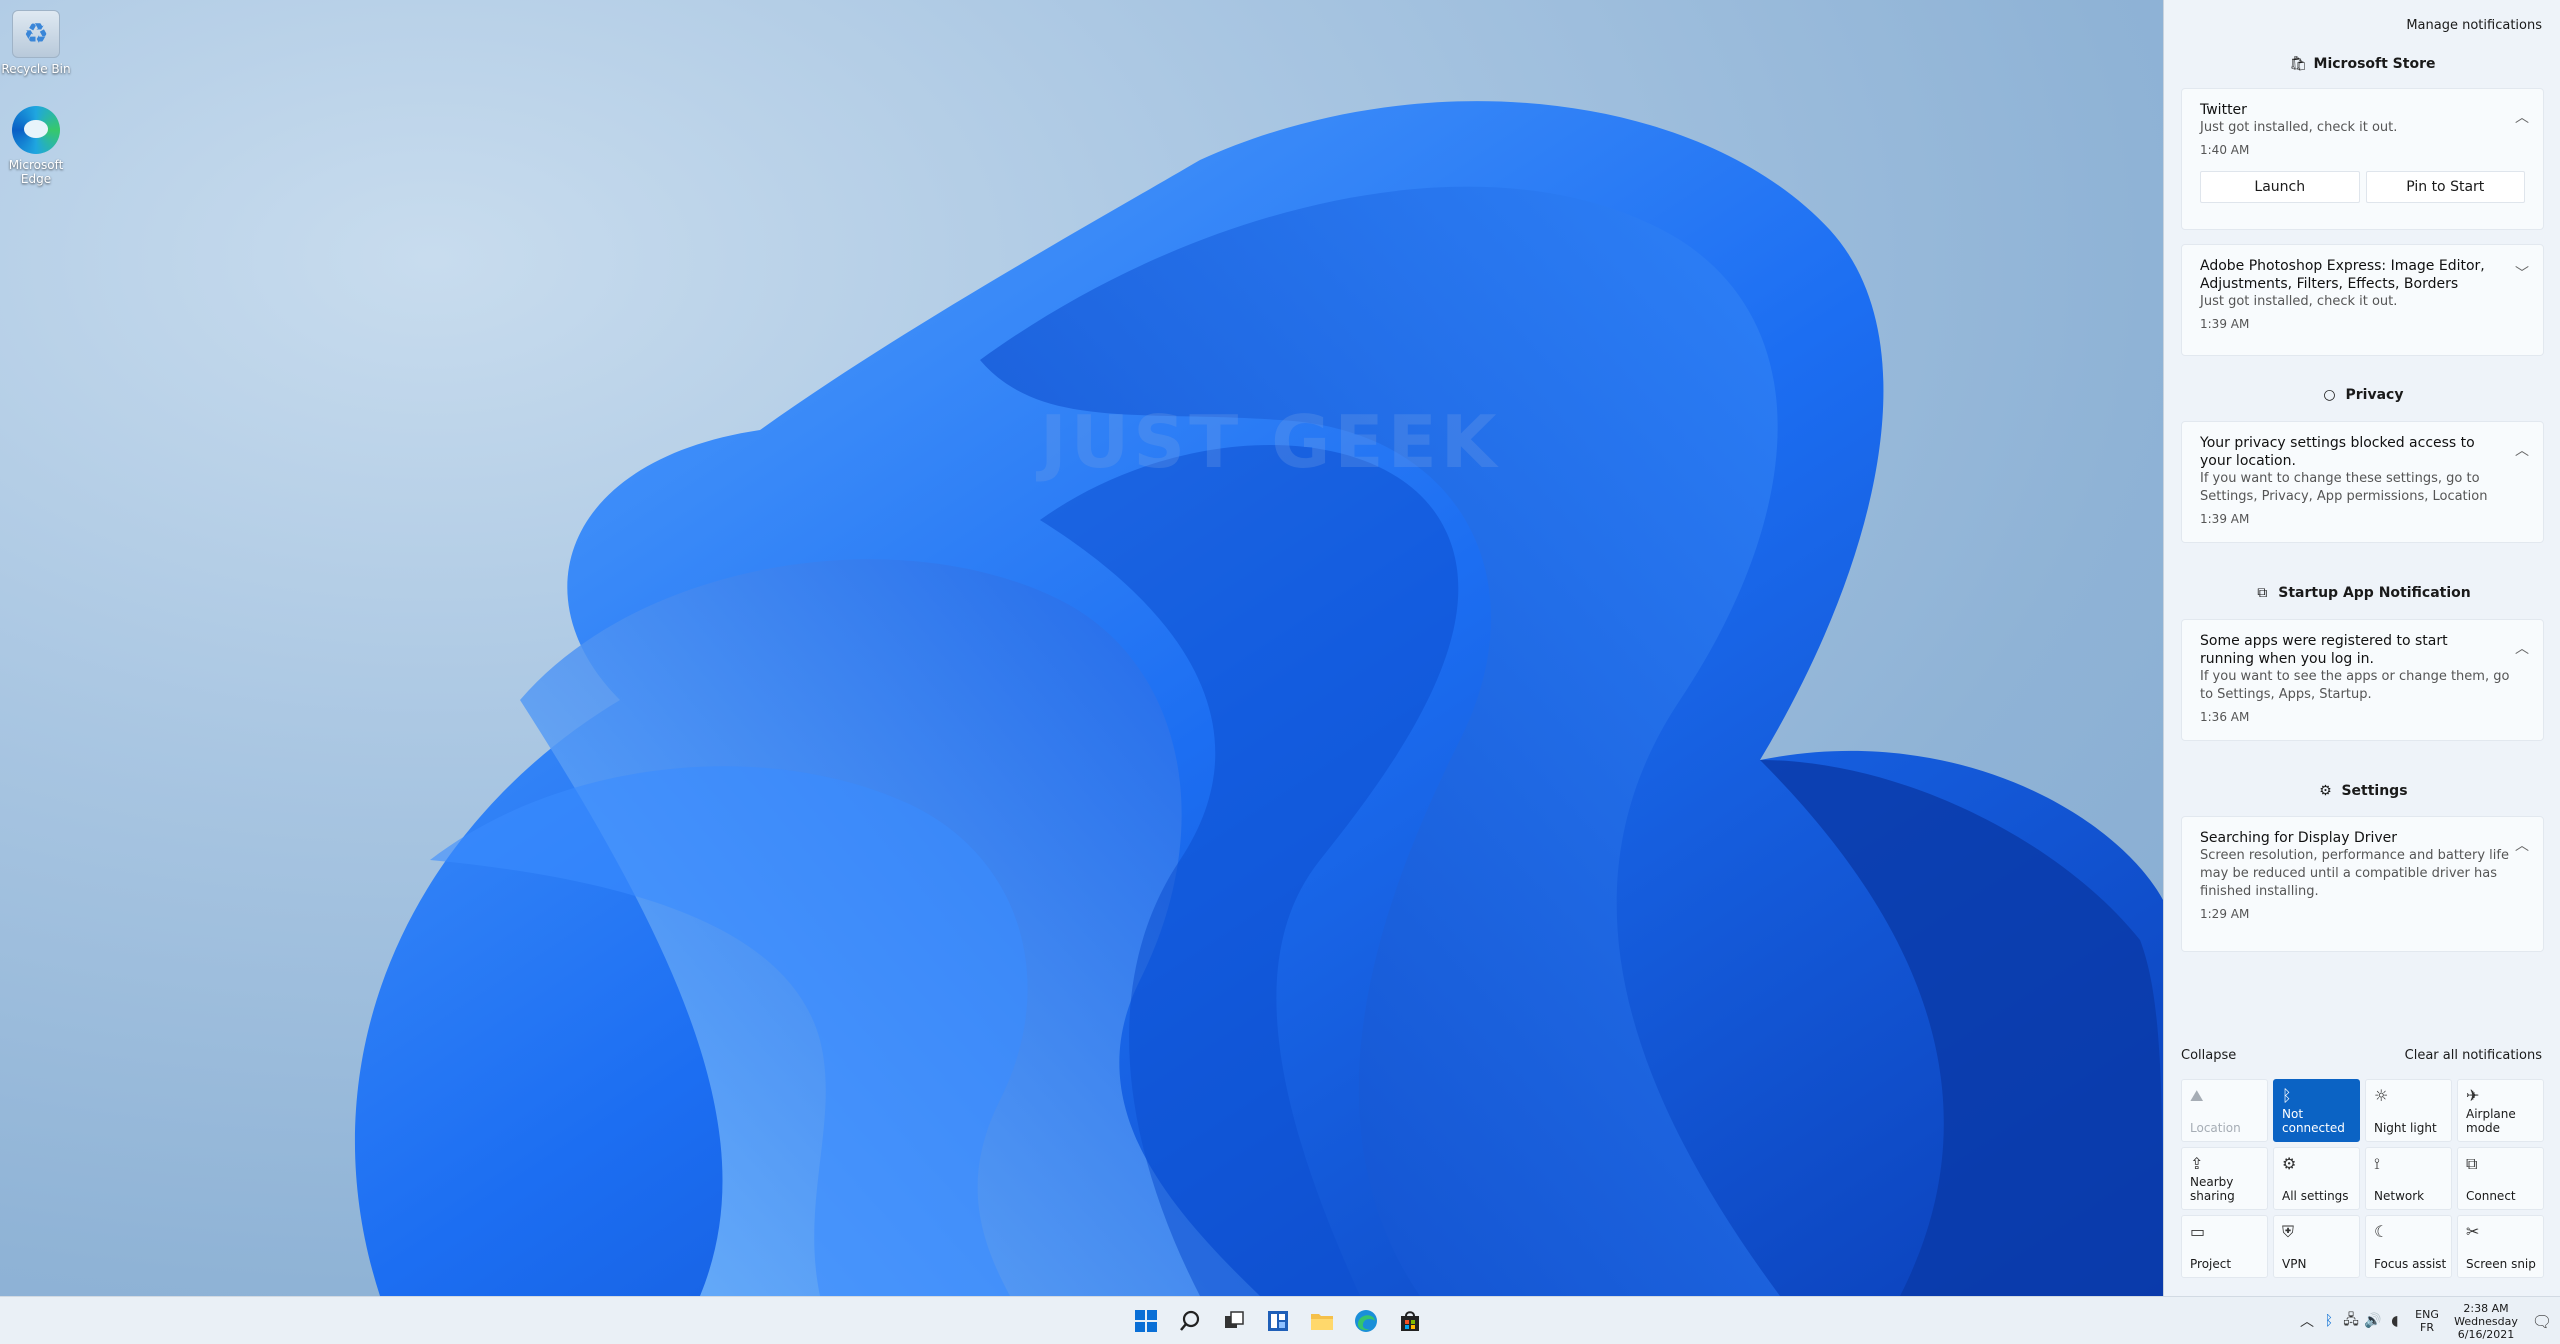  I want to click on keyboard-layout: FR, so click(2427, 1327).